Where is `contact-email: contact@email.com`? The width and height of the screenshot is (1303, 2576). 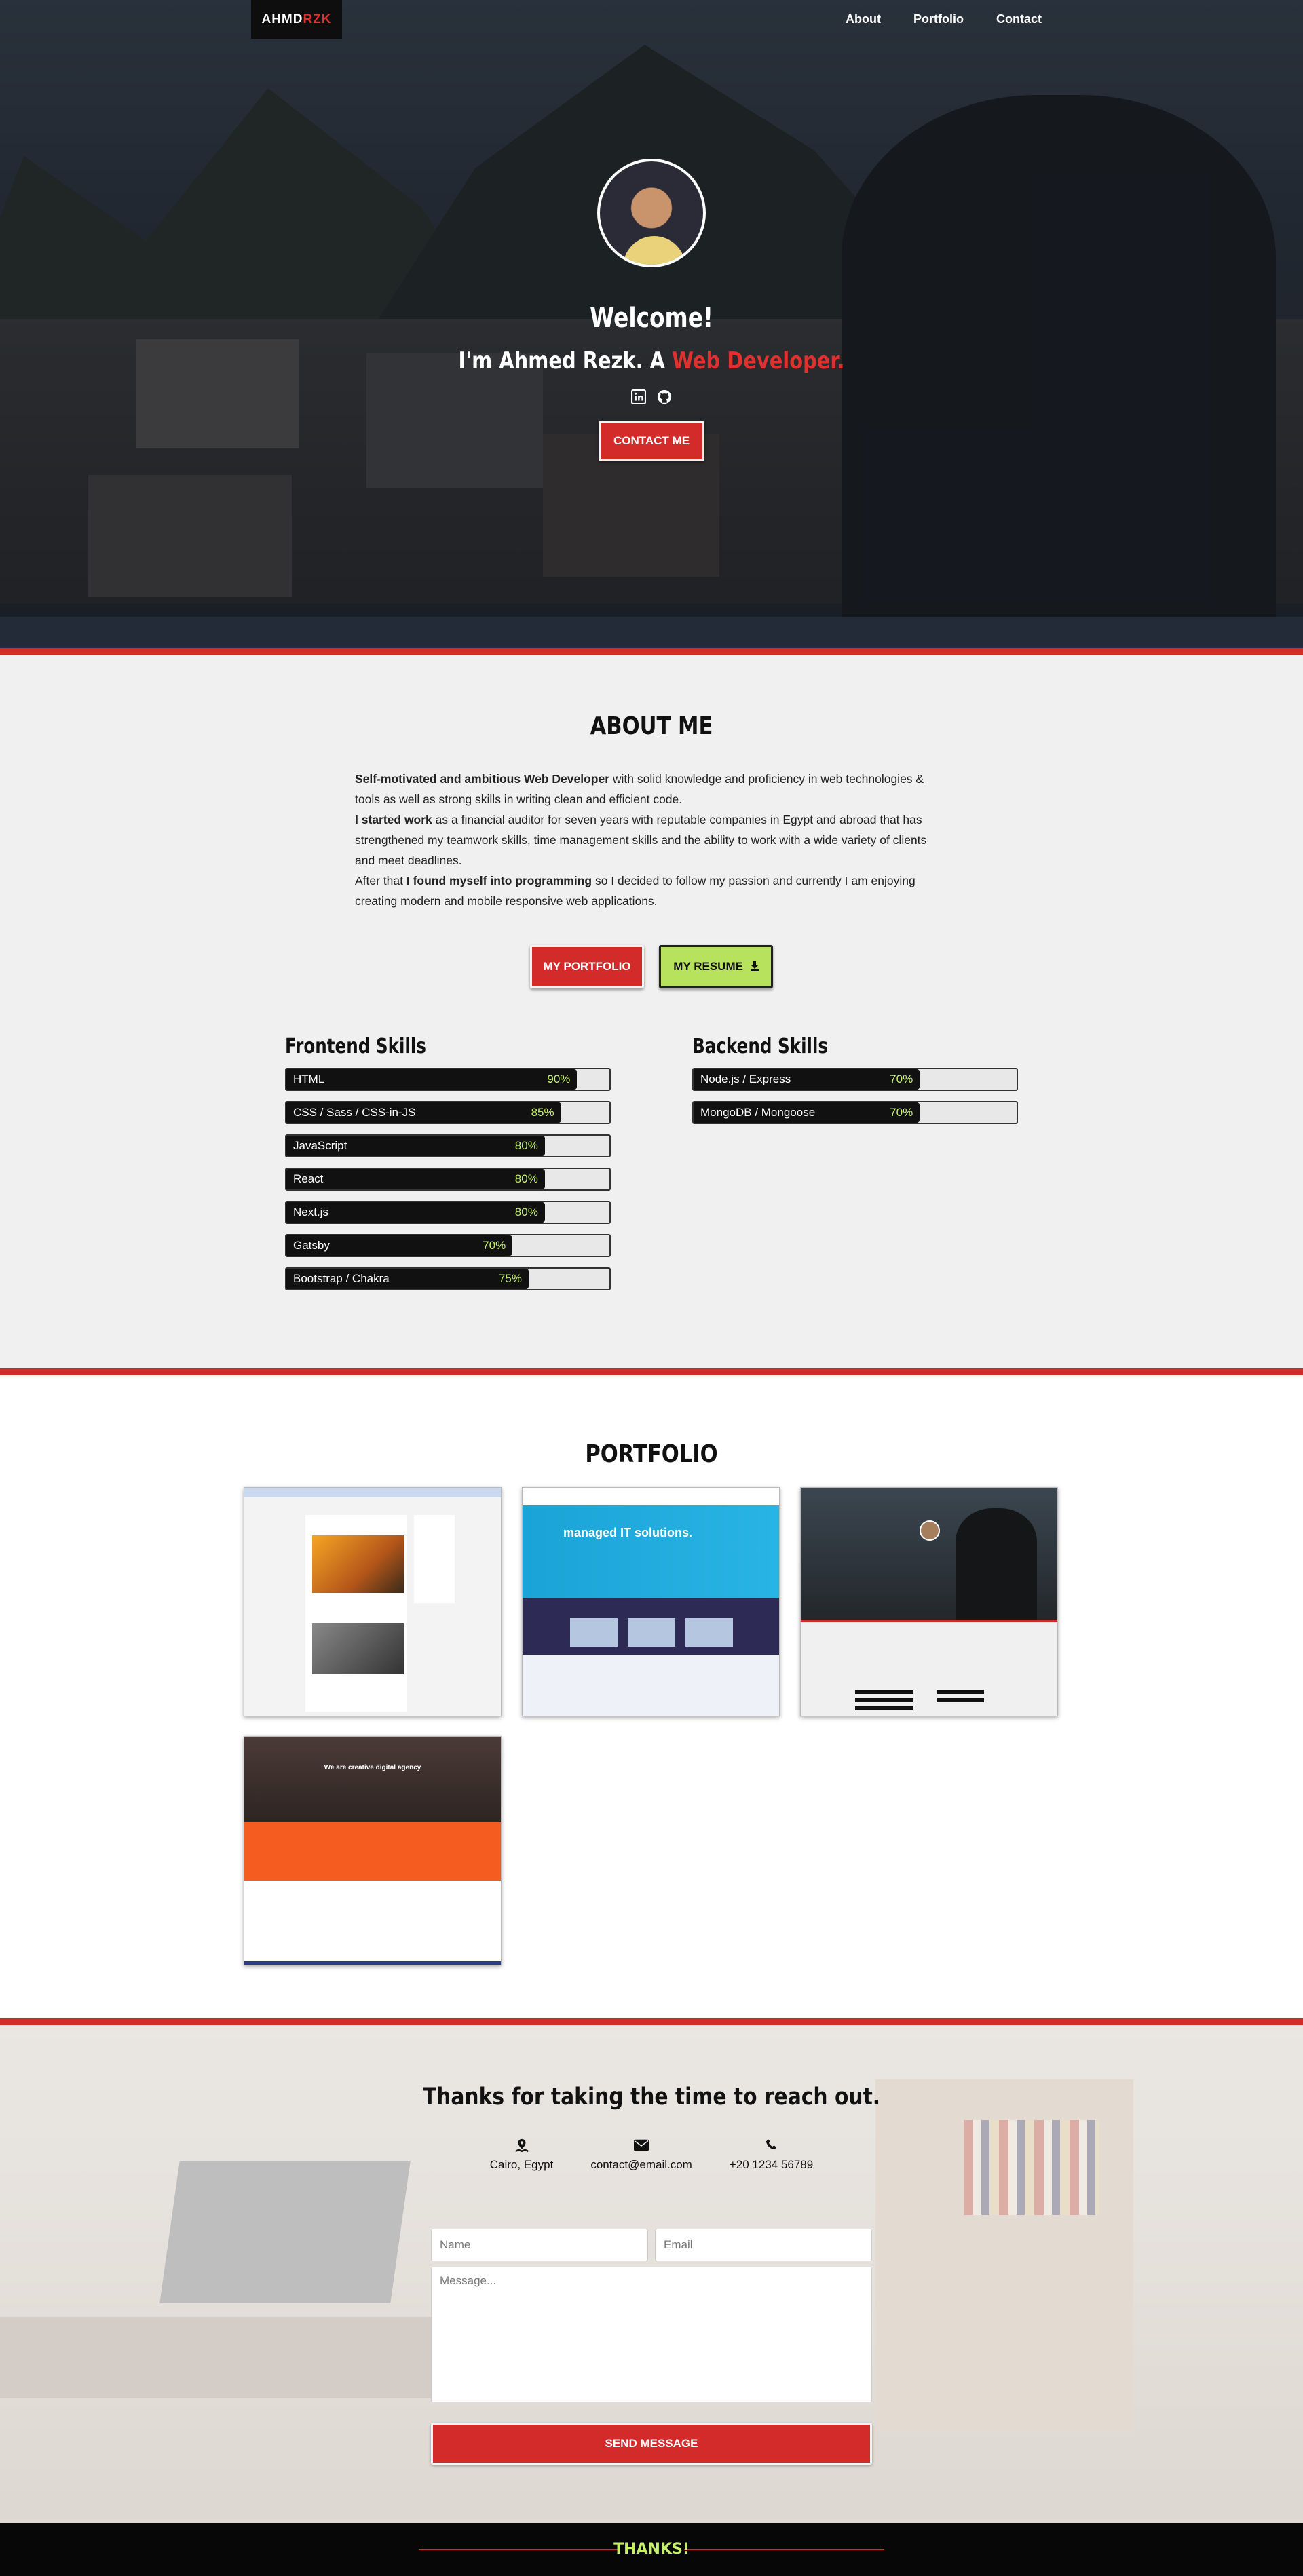
contact-email: contact@email.com is located at coordinates (641, 2155).